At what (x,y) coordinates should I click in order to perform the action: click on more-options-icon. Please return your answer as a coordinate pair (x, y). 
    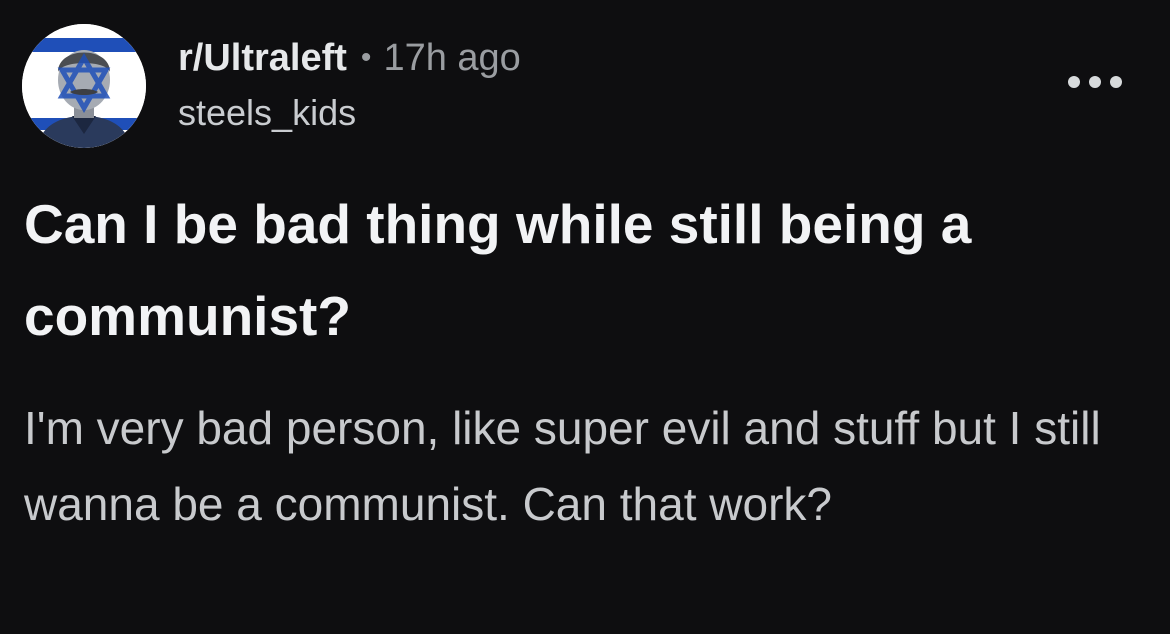
    Looking at the image, I should click on (1095, 82).